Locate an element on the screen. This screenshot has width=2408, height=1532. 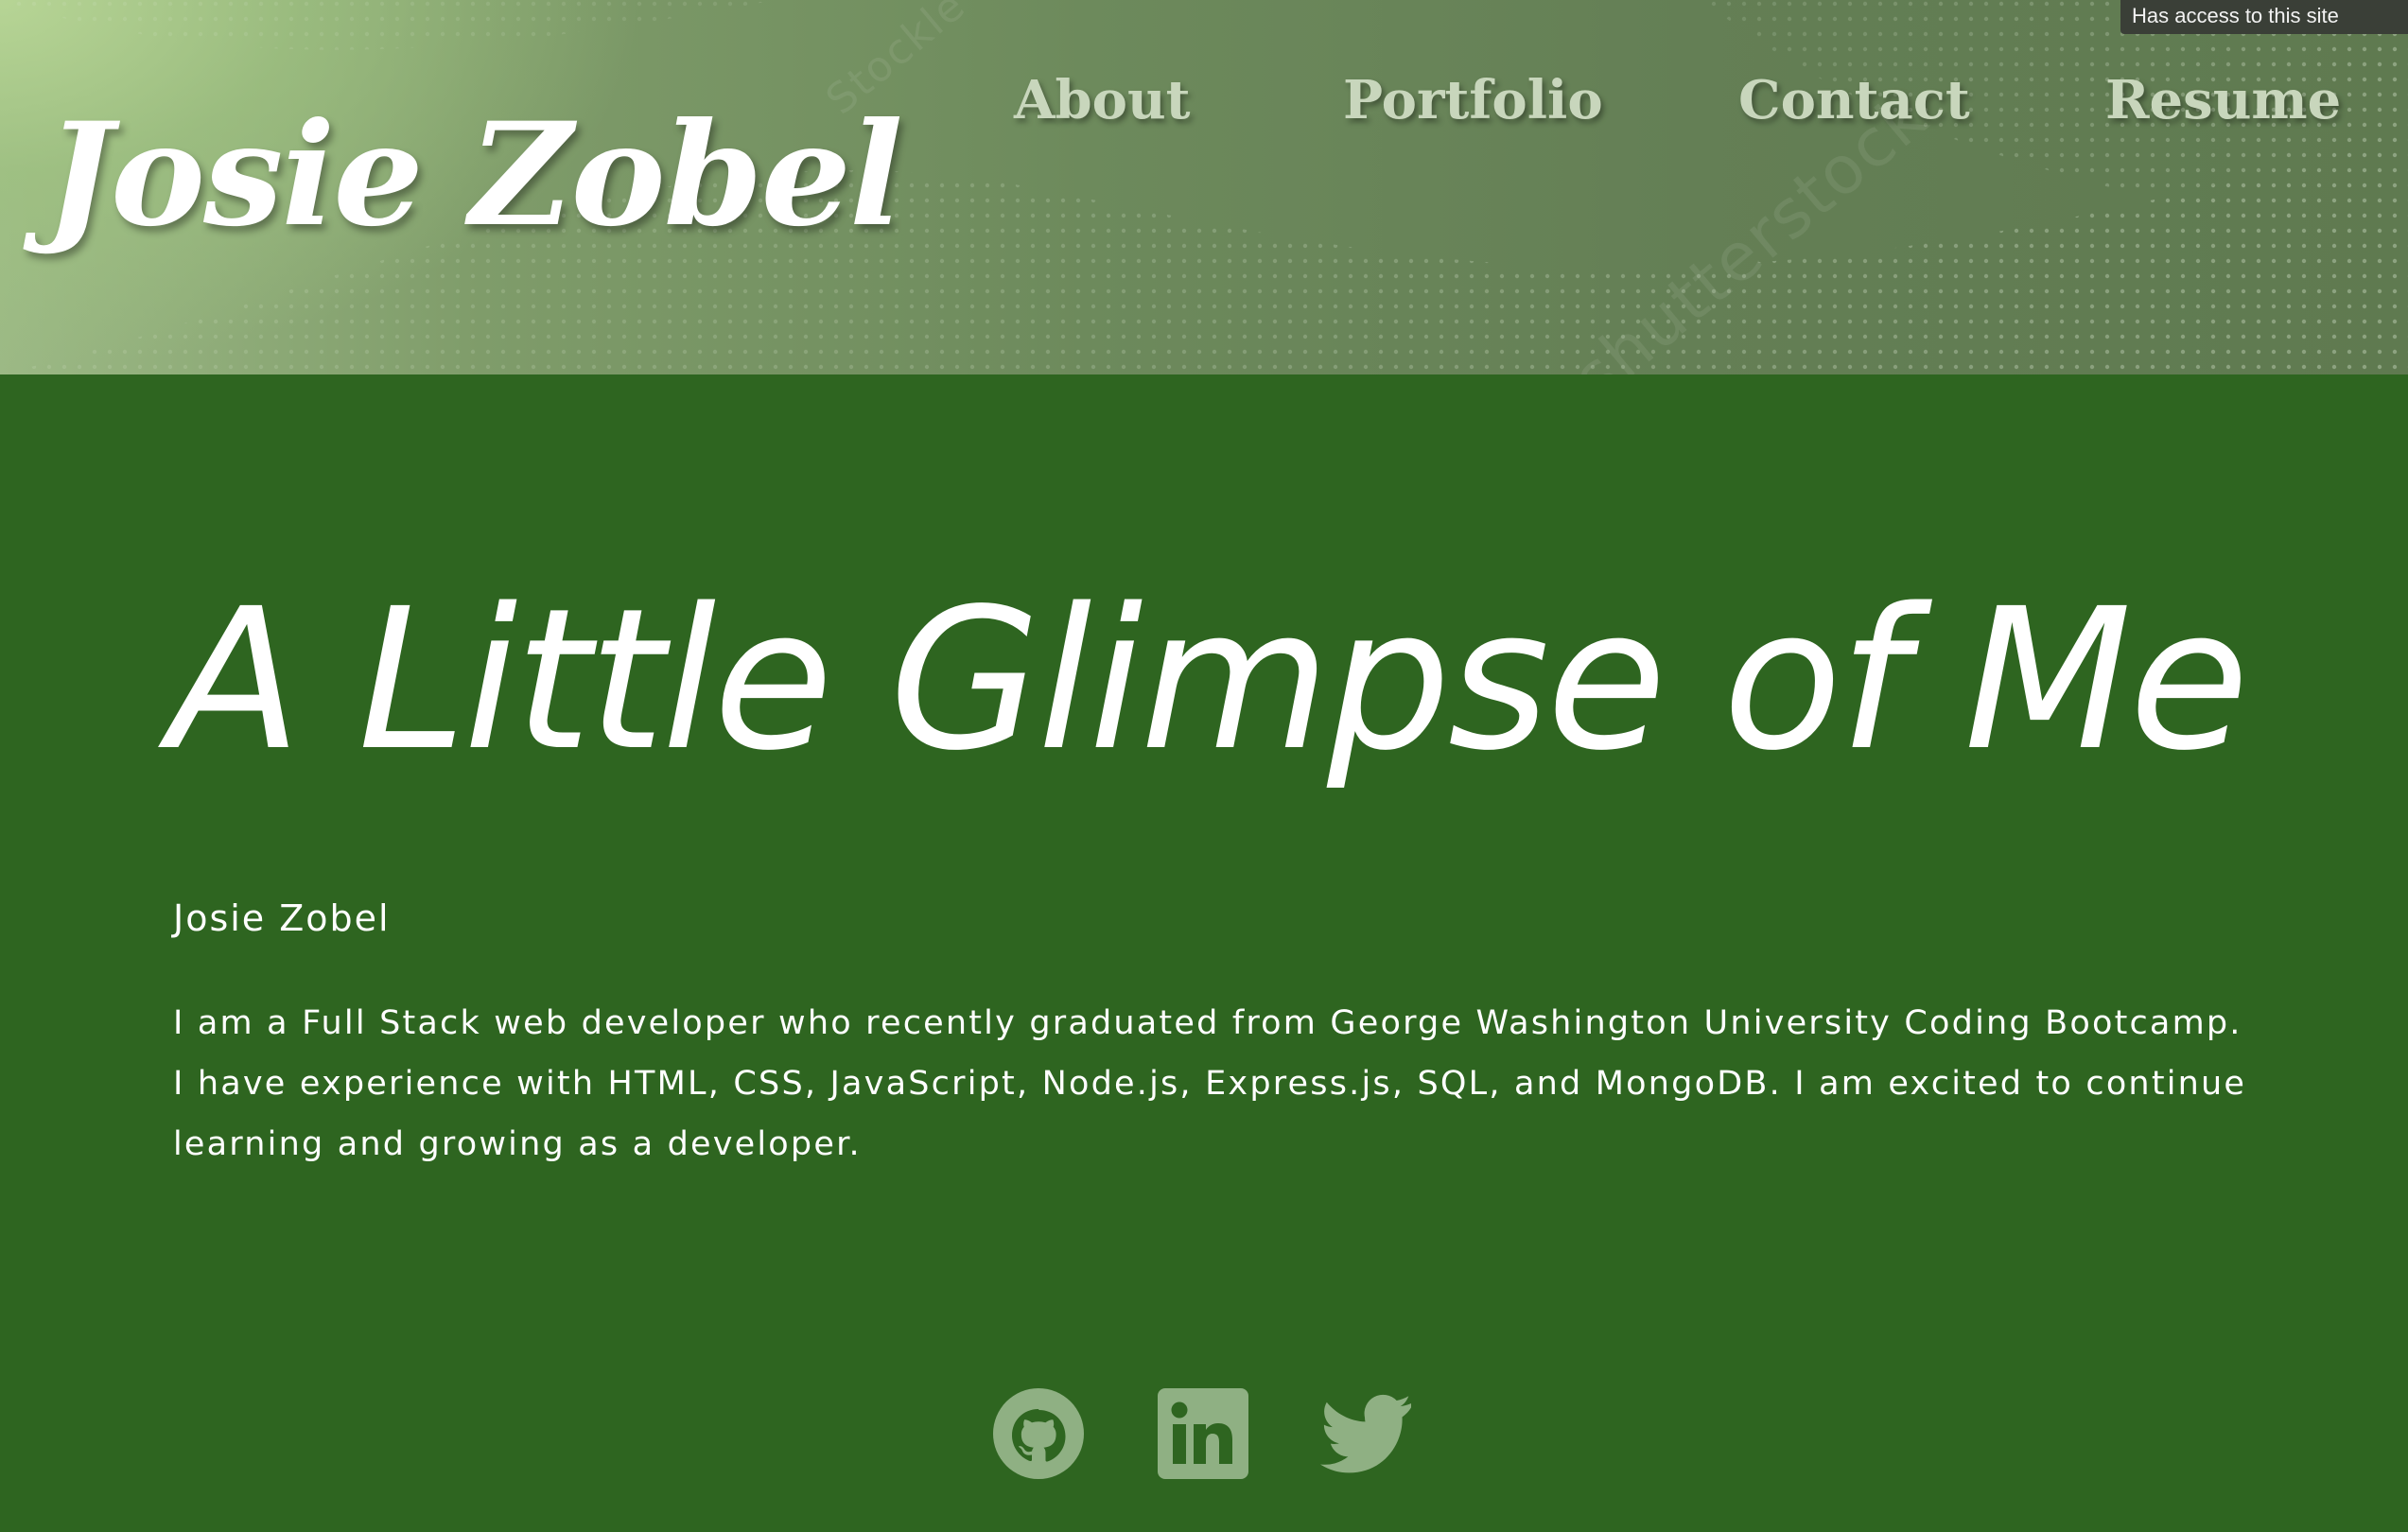
twitter-icon is located at coordinates (1365, 1433).